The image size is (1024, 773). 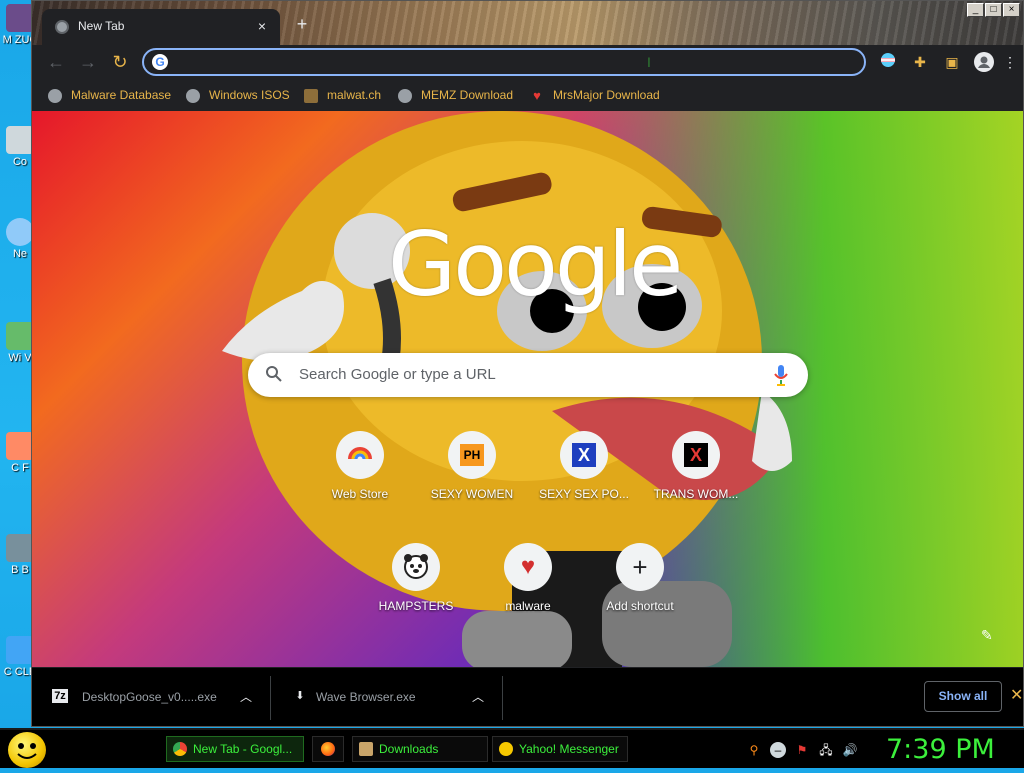 I want to click on bookmark-malwatch: malwat.ch, so click(x=342, y=95).